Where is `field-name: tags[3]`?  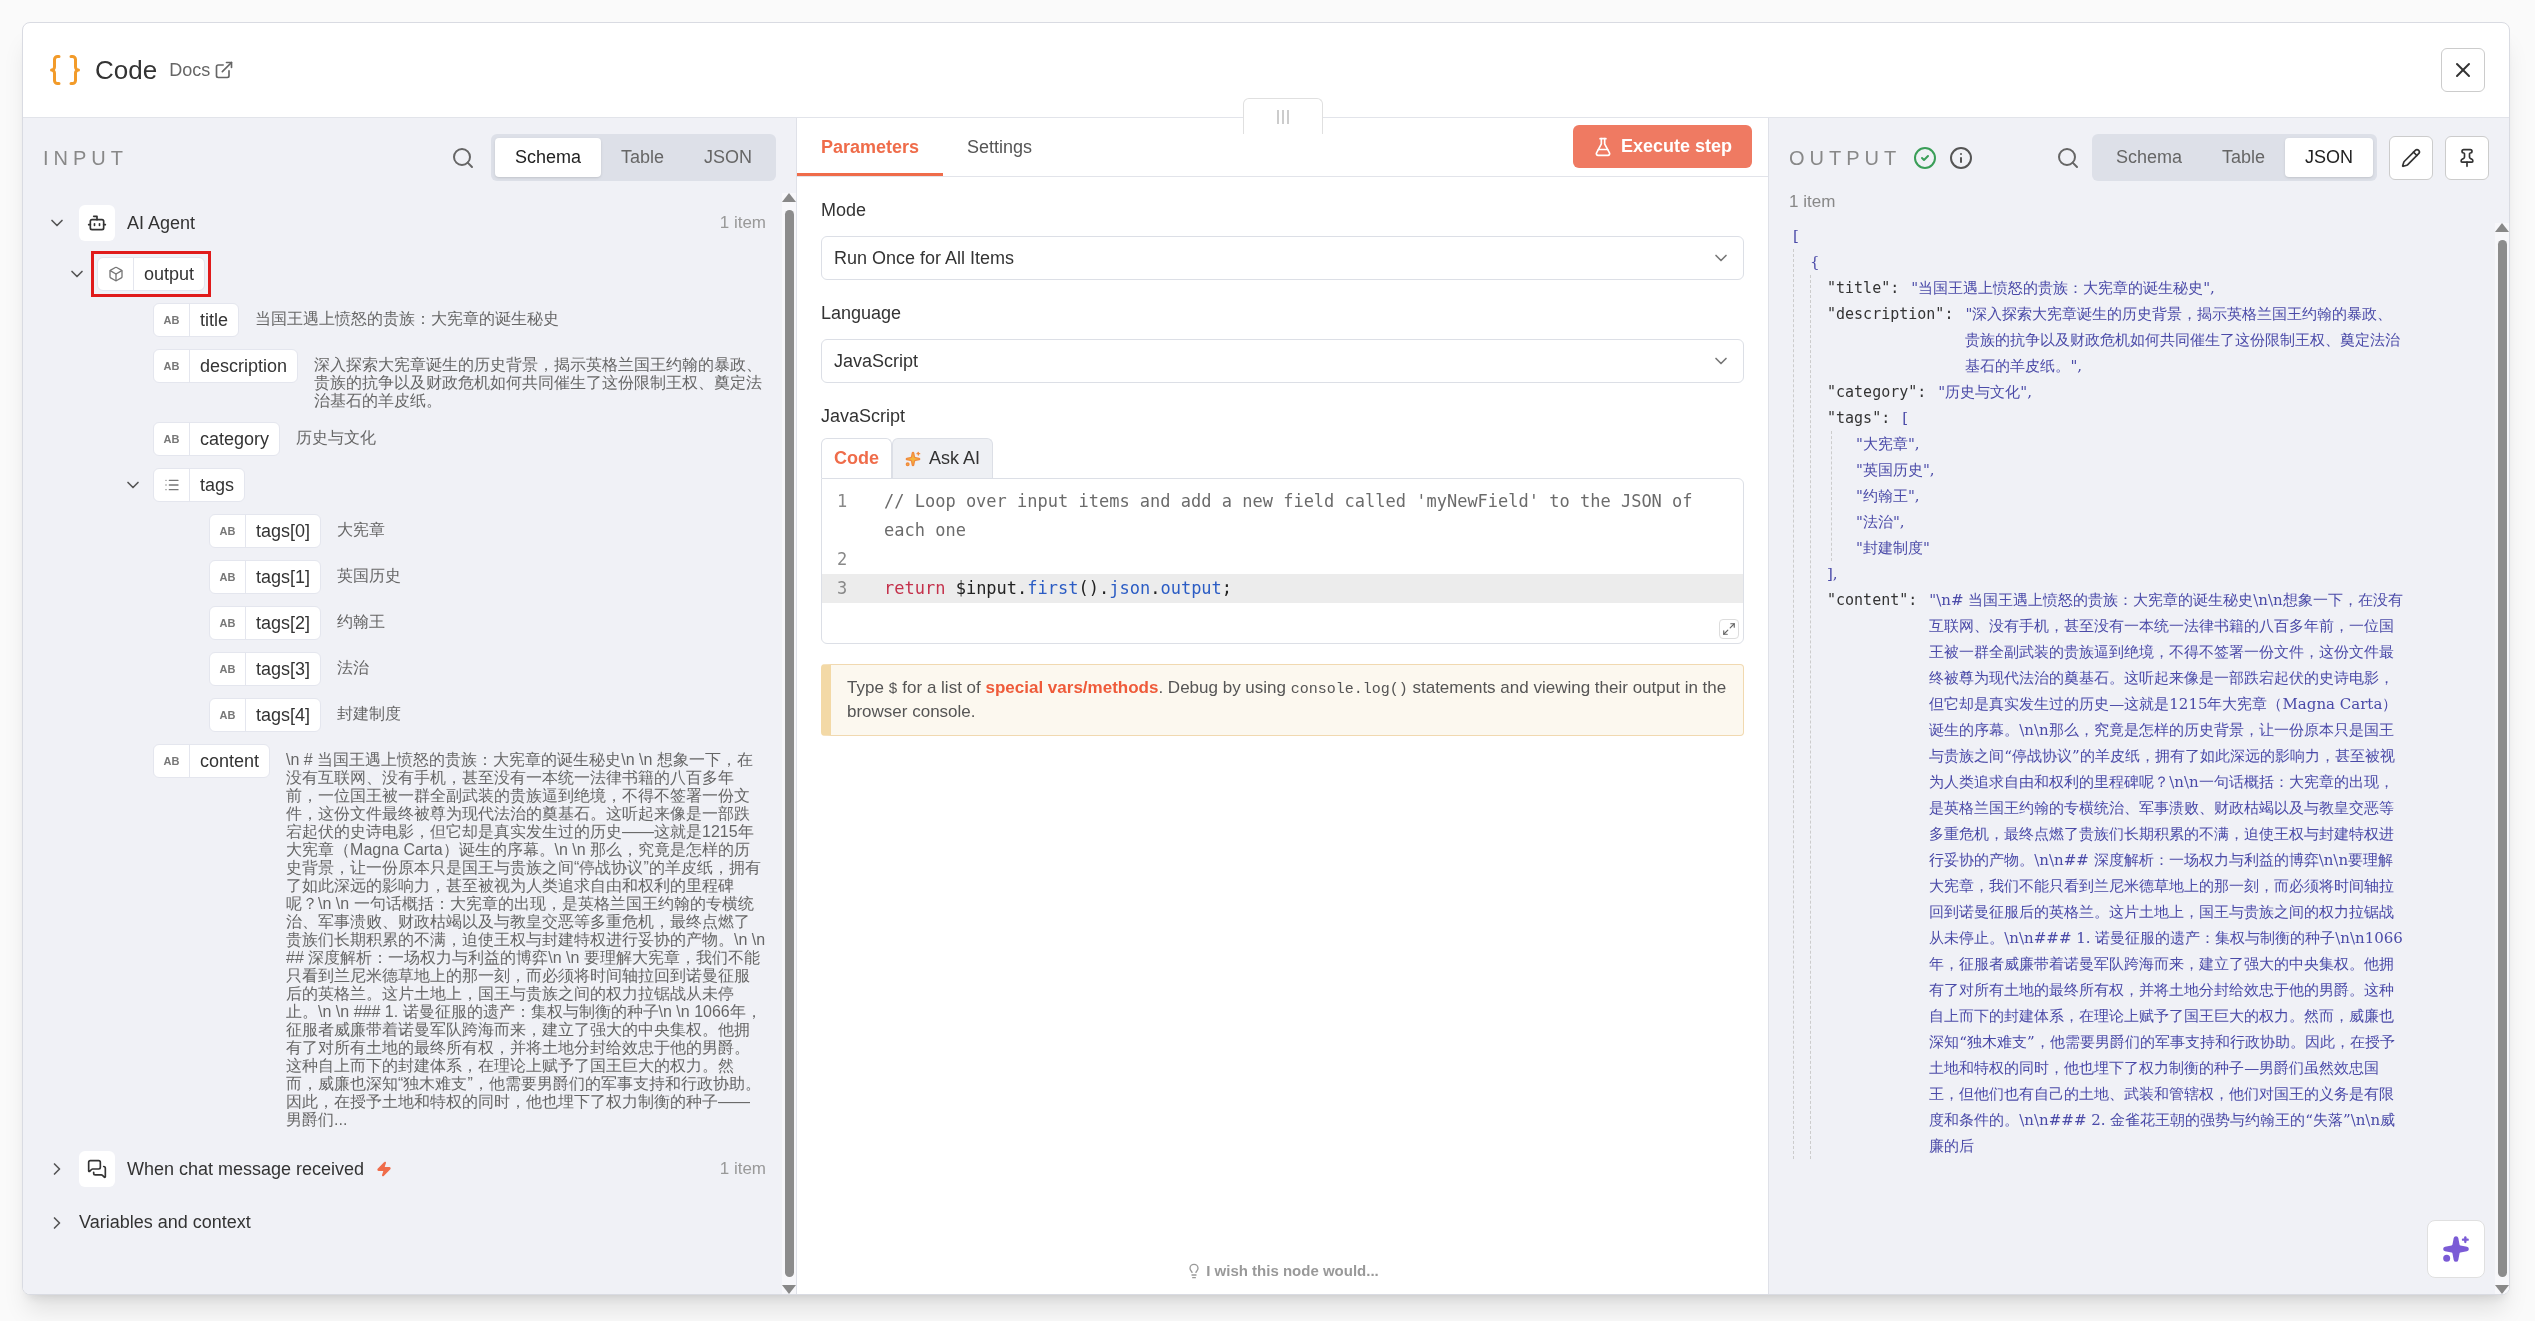 field-name: tags[3] is located at coordinates (283, 669).